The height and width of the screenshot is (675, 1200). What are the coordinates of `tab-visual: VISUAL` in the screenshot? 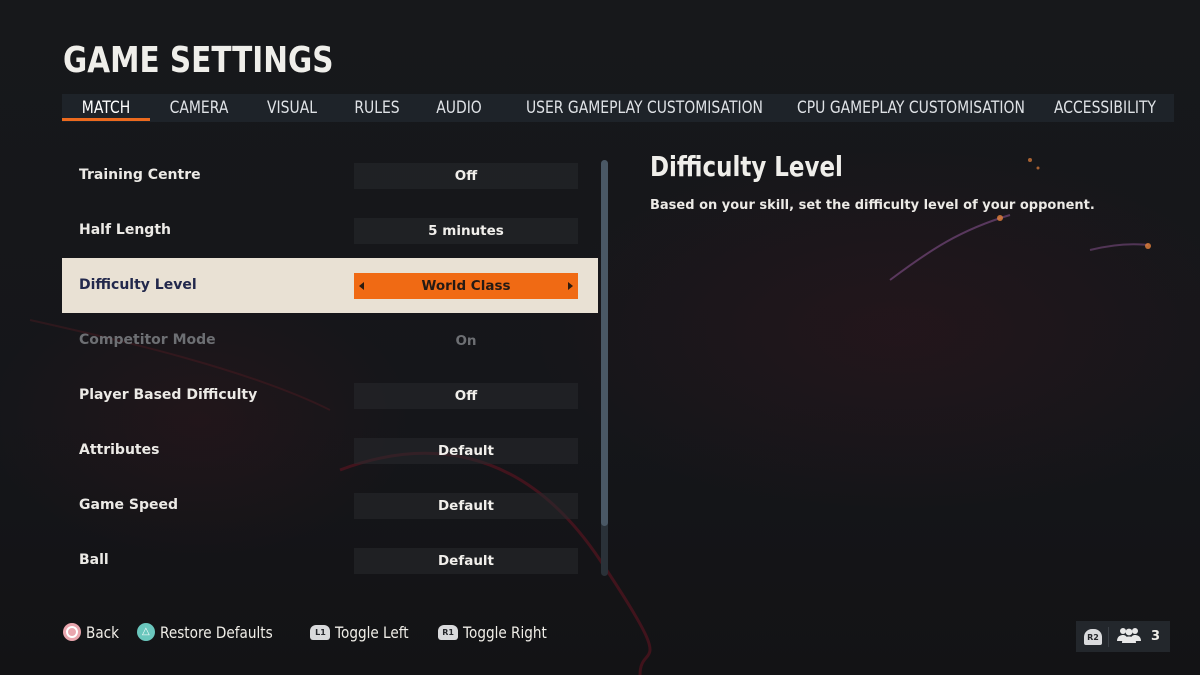 It's located at (292, 108).